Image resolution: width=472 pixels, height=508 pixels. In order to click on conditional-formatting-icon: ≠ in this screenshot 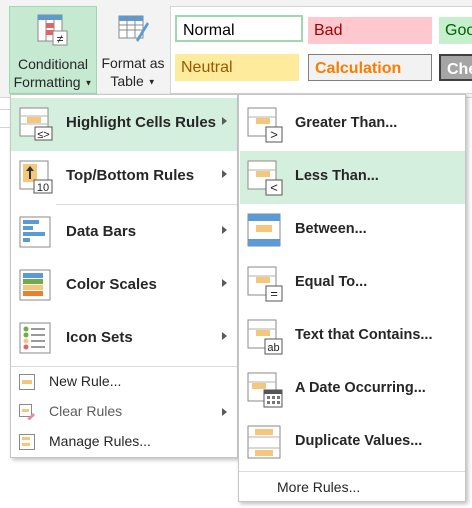, I will do `click(52, 30)`.